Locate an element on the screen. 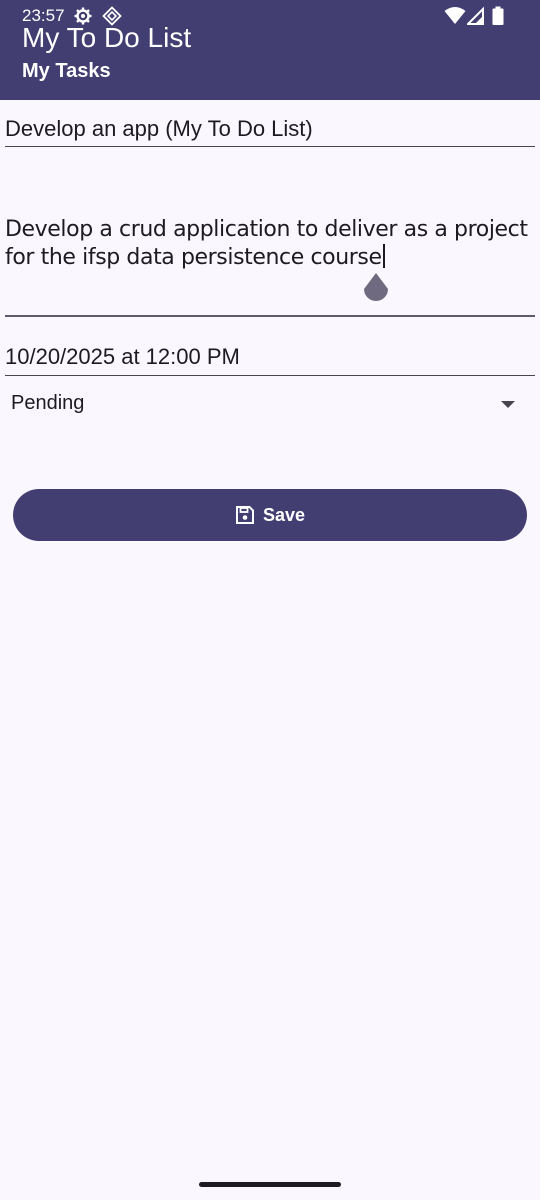 The width and height of the screenshot is (540, 1200). app-title: My To Do List is located at coordinates (107, 37).